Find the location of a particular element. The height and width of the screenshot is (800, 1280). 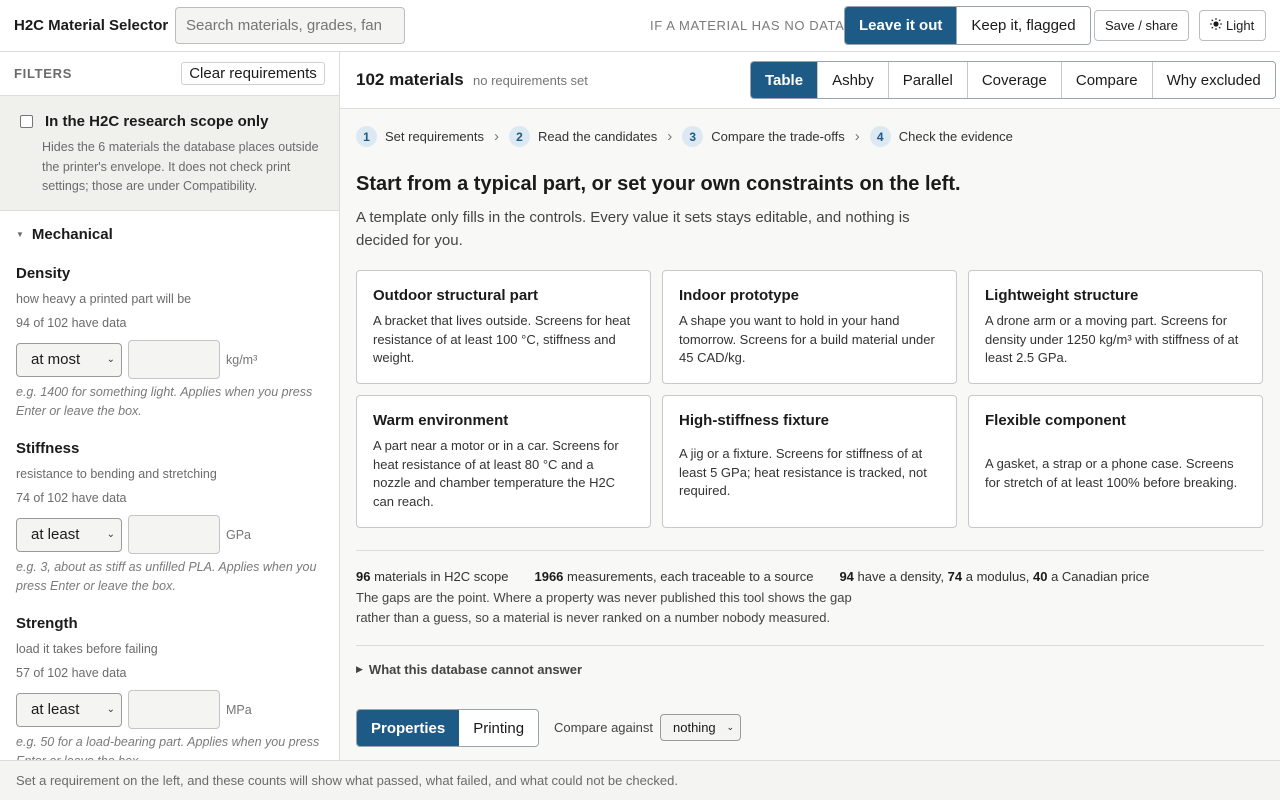

step-label: Set requirements is located at coordinates (434, 136).